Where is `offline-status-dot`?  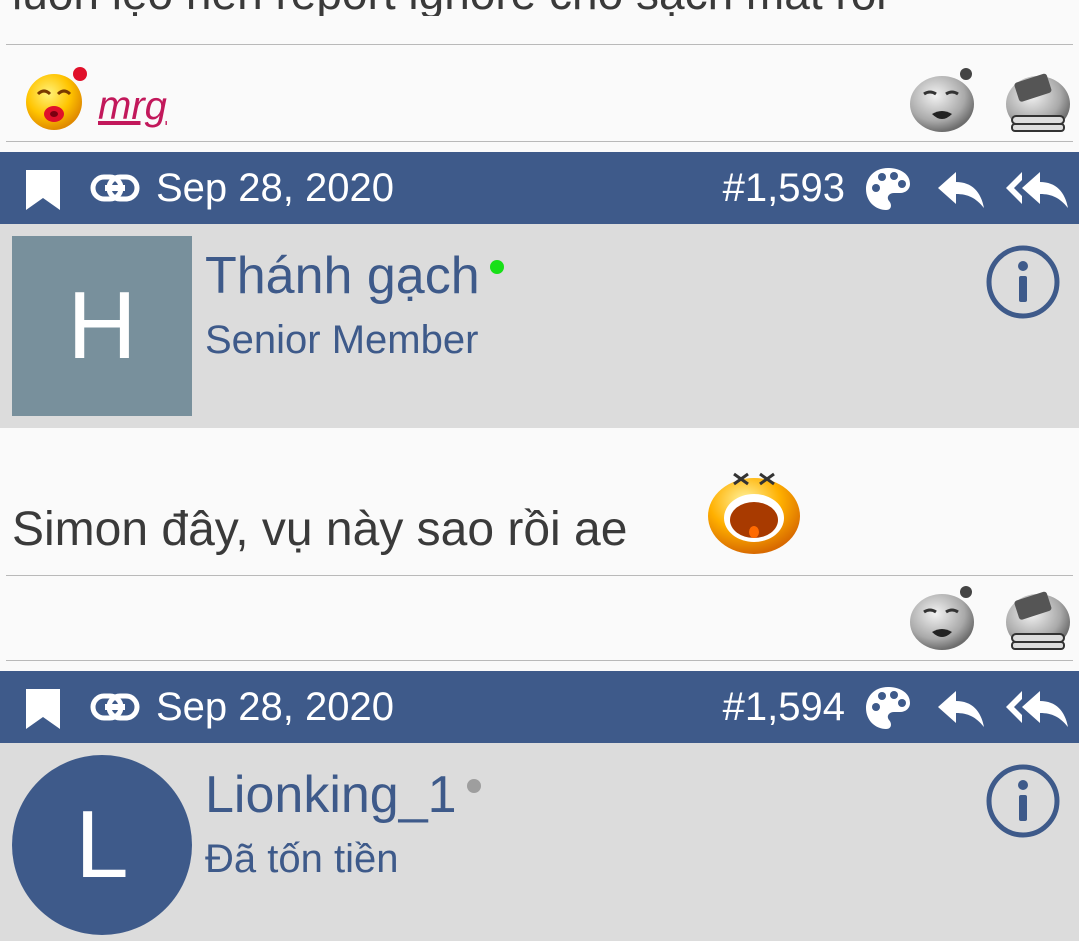
offline-status-dot is located at coordinates (473, 786).